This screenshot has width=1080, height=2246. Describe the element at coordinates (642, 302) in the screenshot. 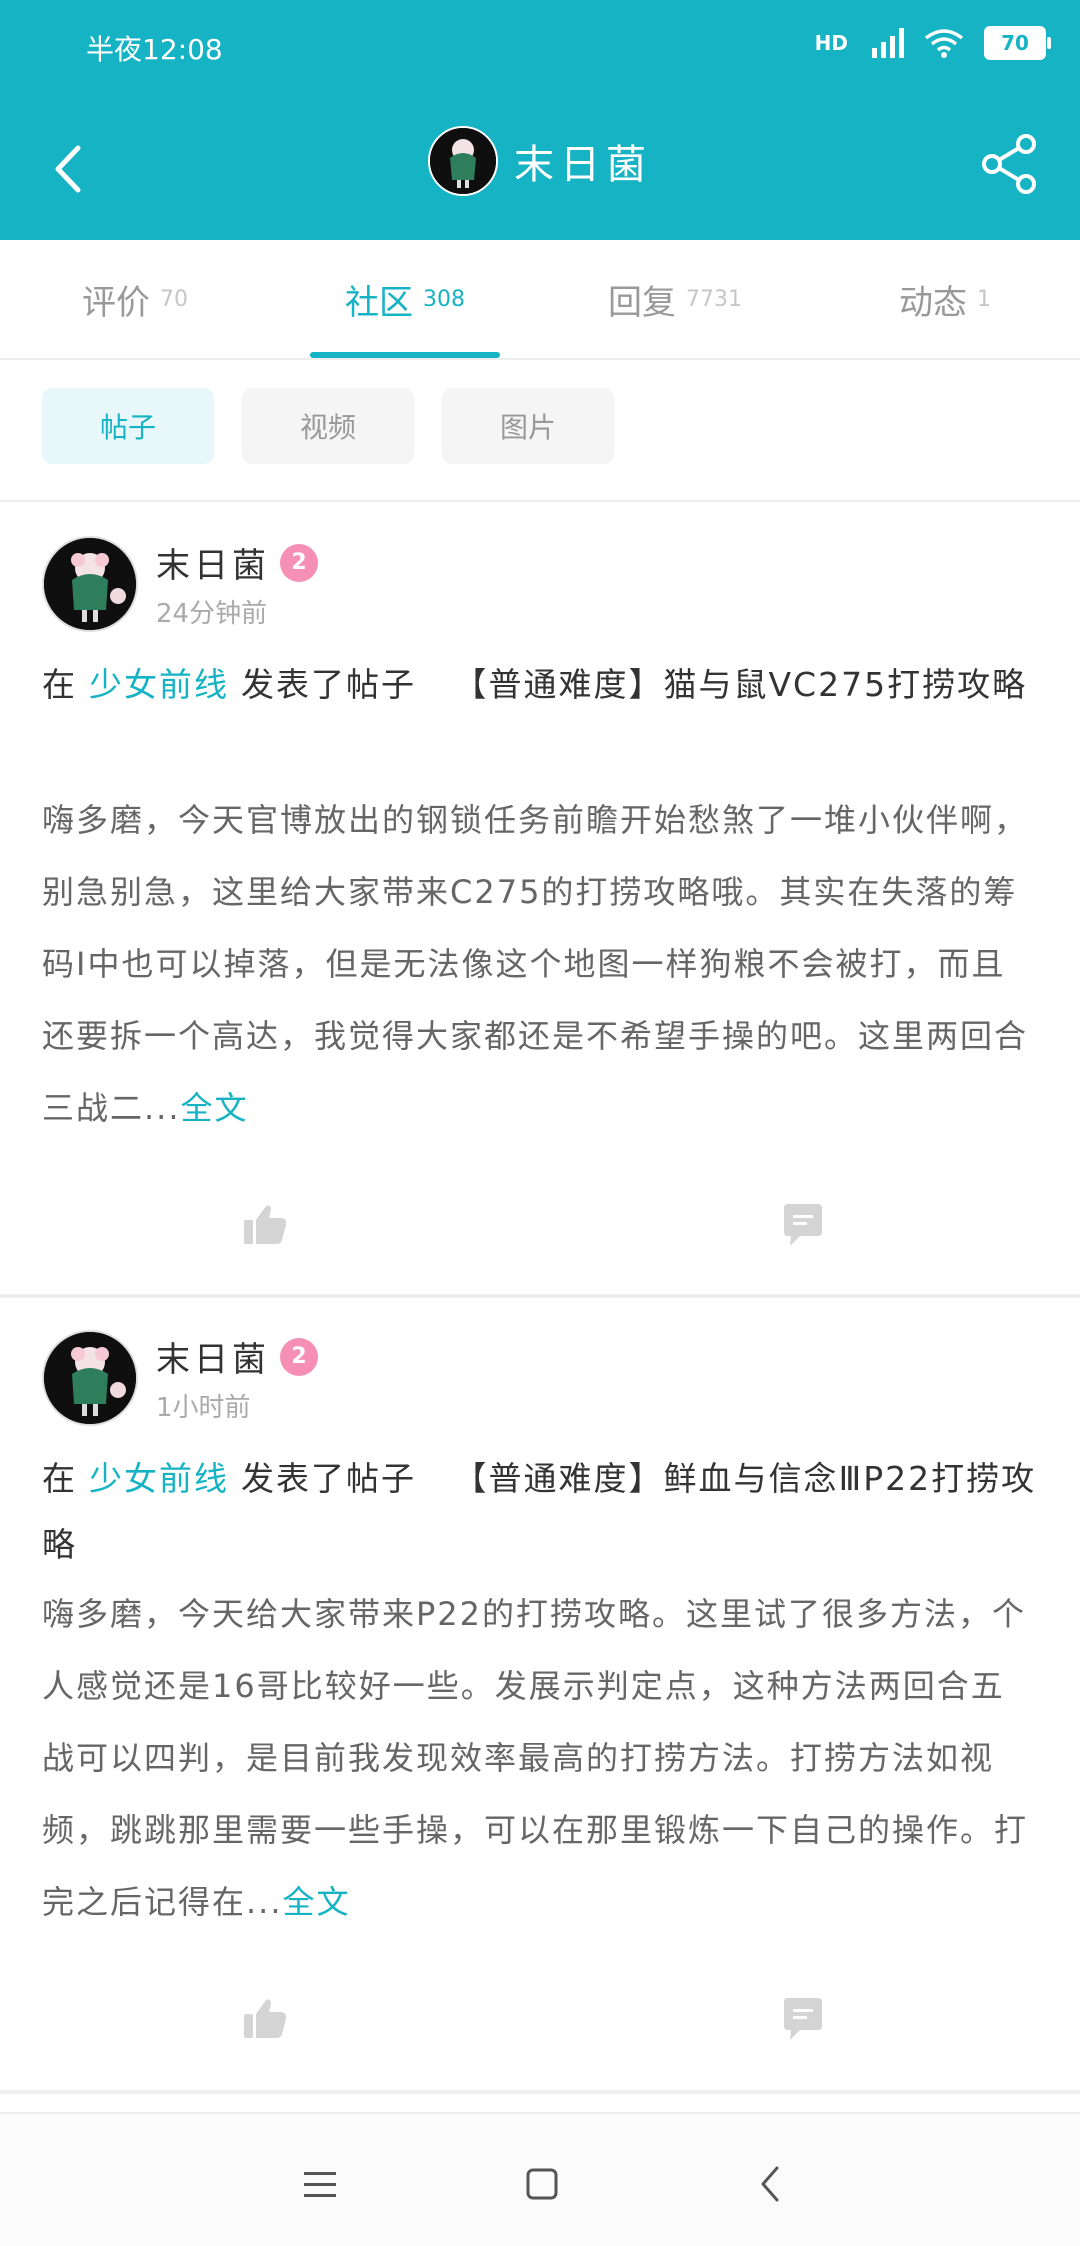

I see `tab-label: 回复` at that location.